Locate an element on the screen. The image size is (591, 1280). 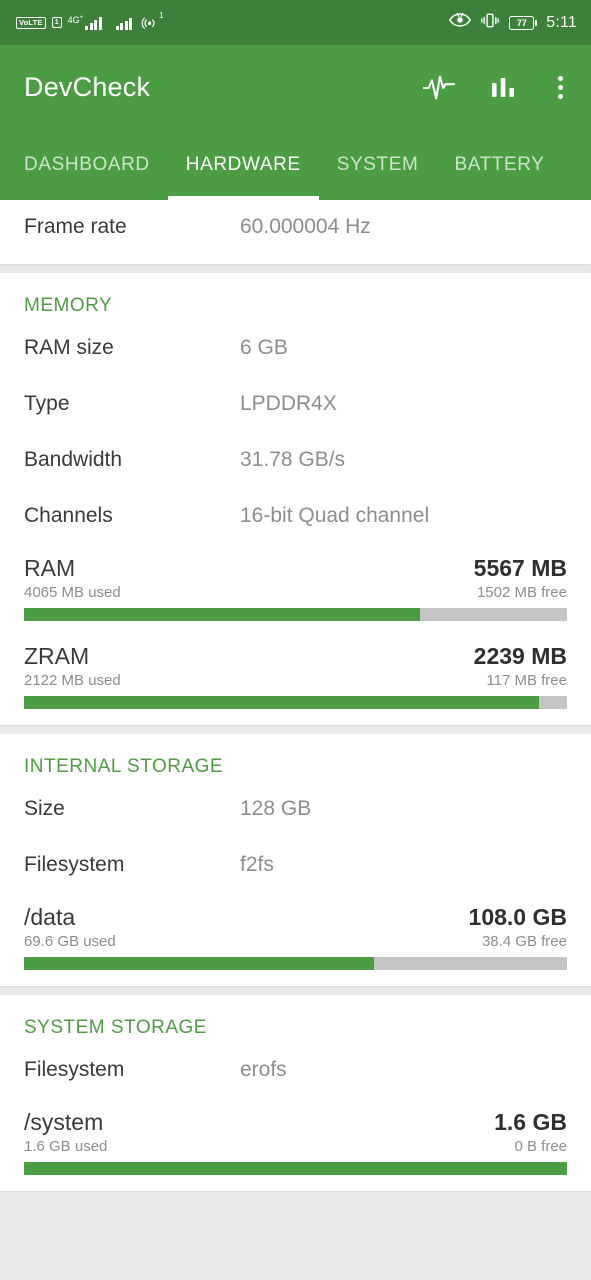
meter-ram-used: 4065 MB used is located at coordinates (72, 592).